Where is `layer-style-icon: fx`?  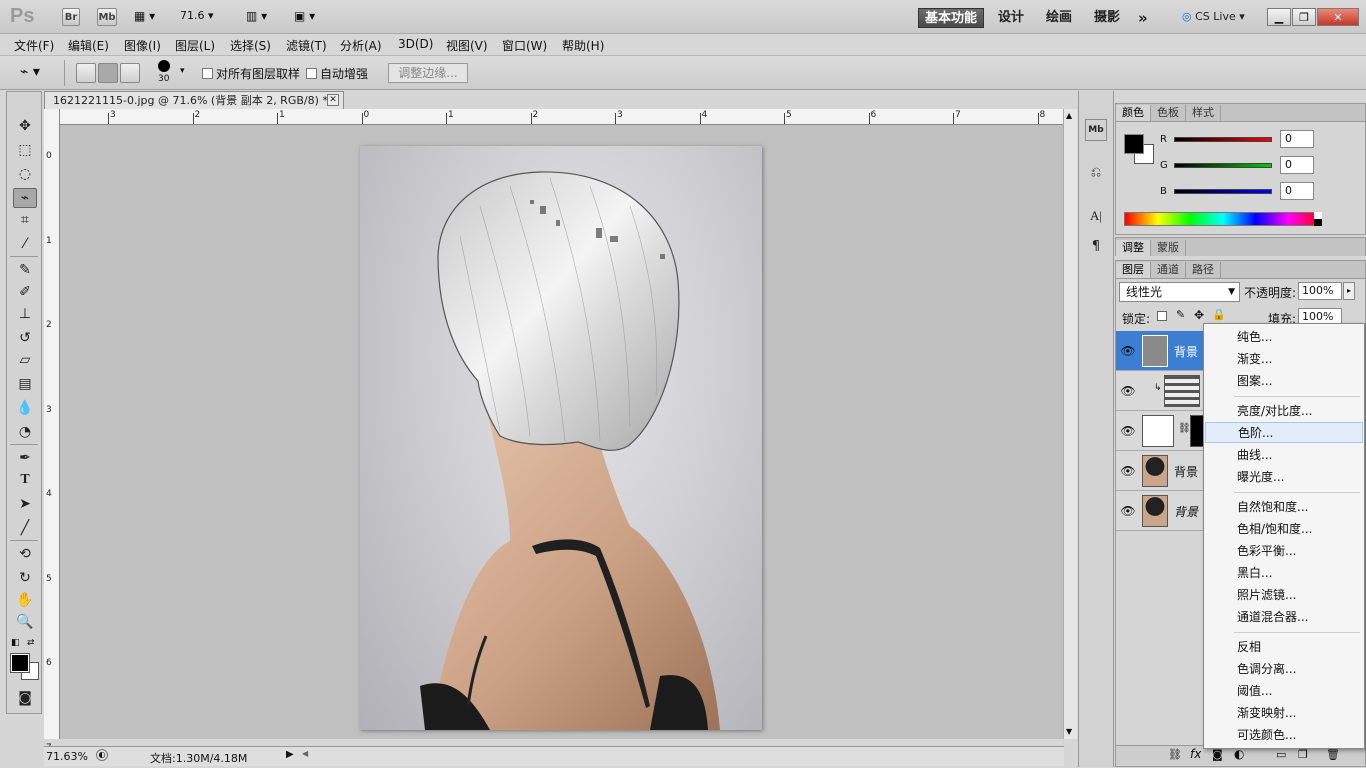 layer-style-icon: fx is located at coordinates (1195, 754).